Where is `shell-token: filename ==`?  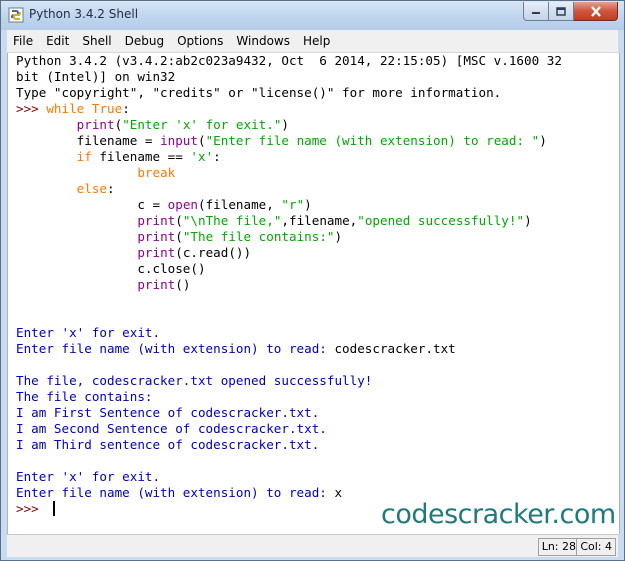
shell-token: filename == is located at coordinates (141, 156).